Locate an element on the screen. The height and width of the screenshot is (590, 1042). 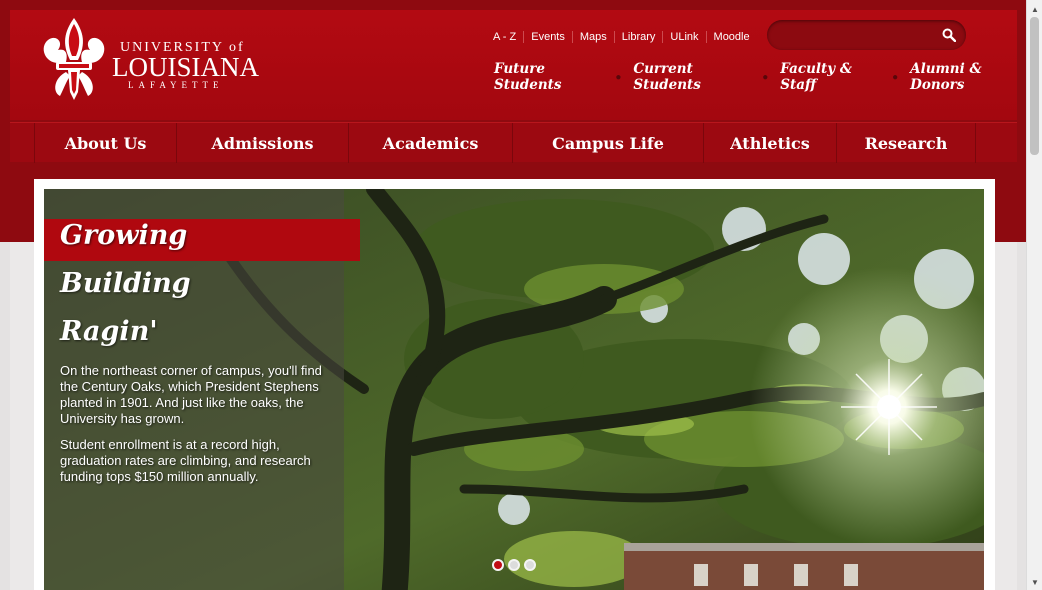
audience-link-future-students: Future Students is located at coordinates (548, 77).